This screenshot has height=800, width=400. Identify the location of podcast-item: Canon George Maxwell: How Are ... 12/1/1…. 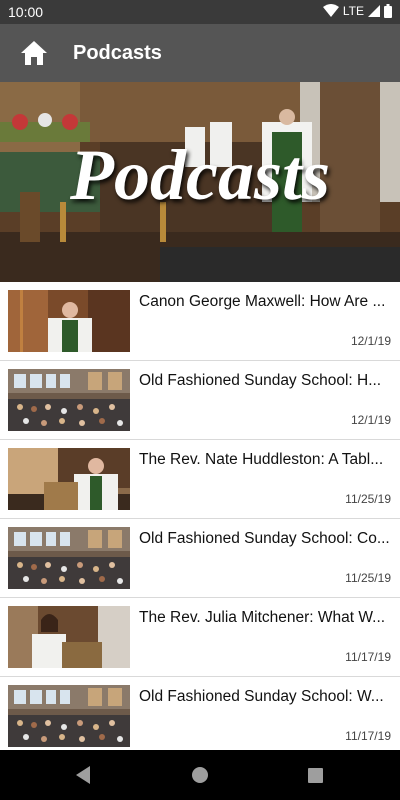
(200, 321).